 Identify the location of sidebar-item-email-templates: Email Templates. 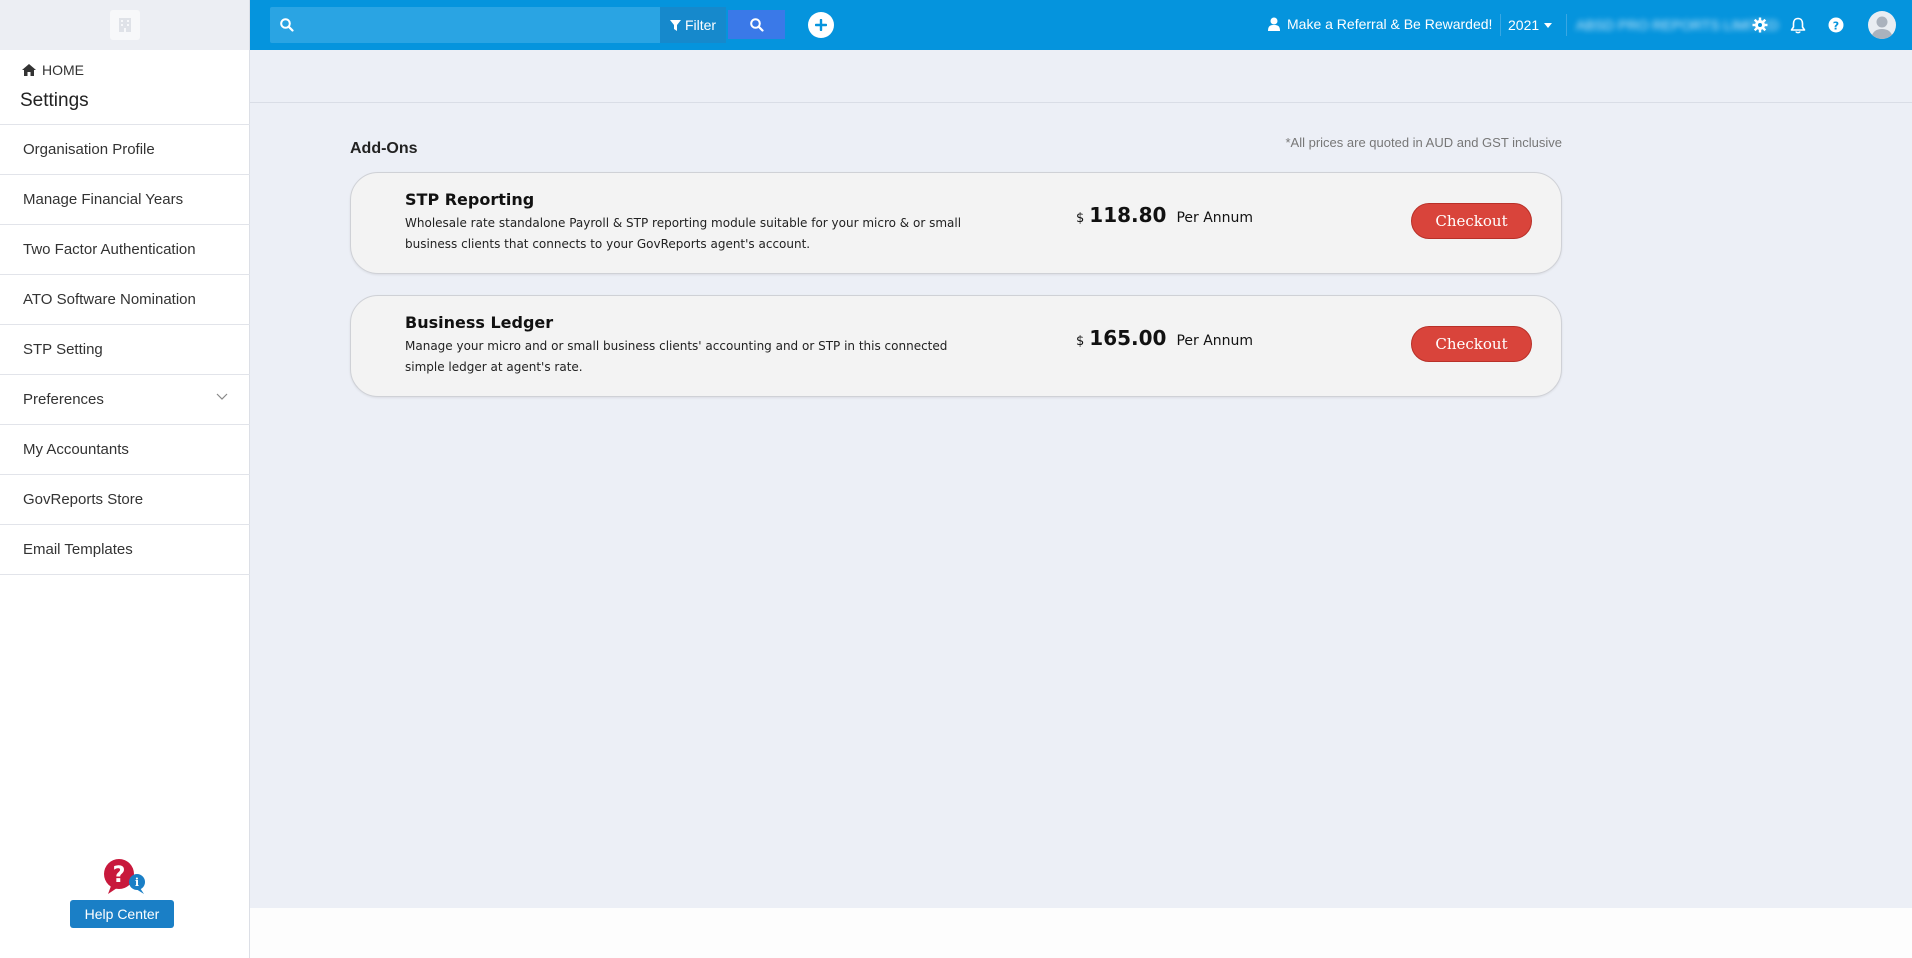
(125, 550).